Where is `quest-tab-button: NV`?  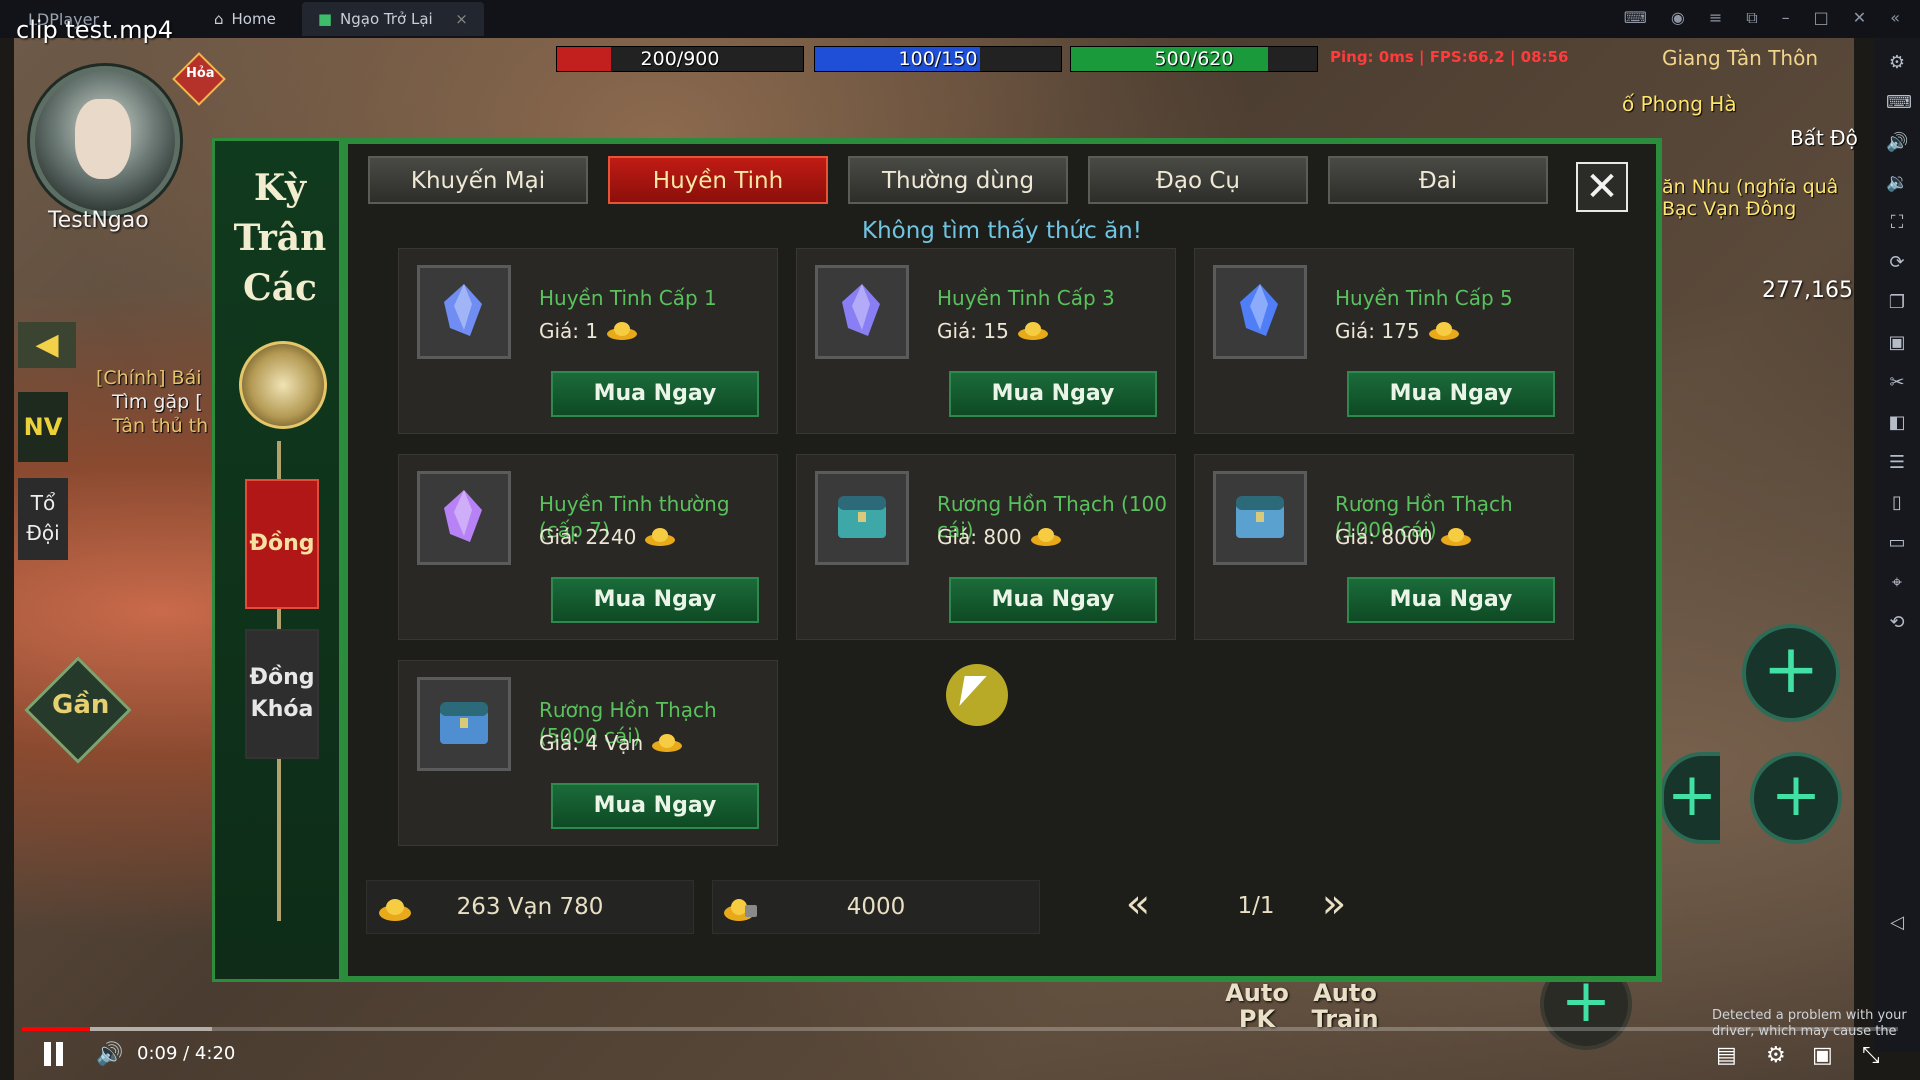 quest-tab-button: NV is located at coordinates (43, 427).